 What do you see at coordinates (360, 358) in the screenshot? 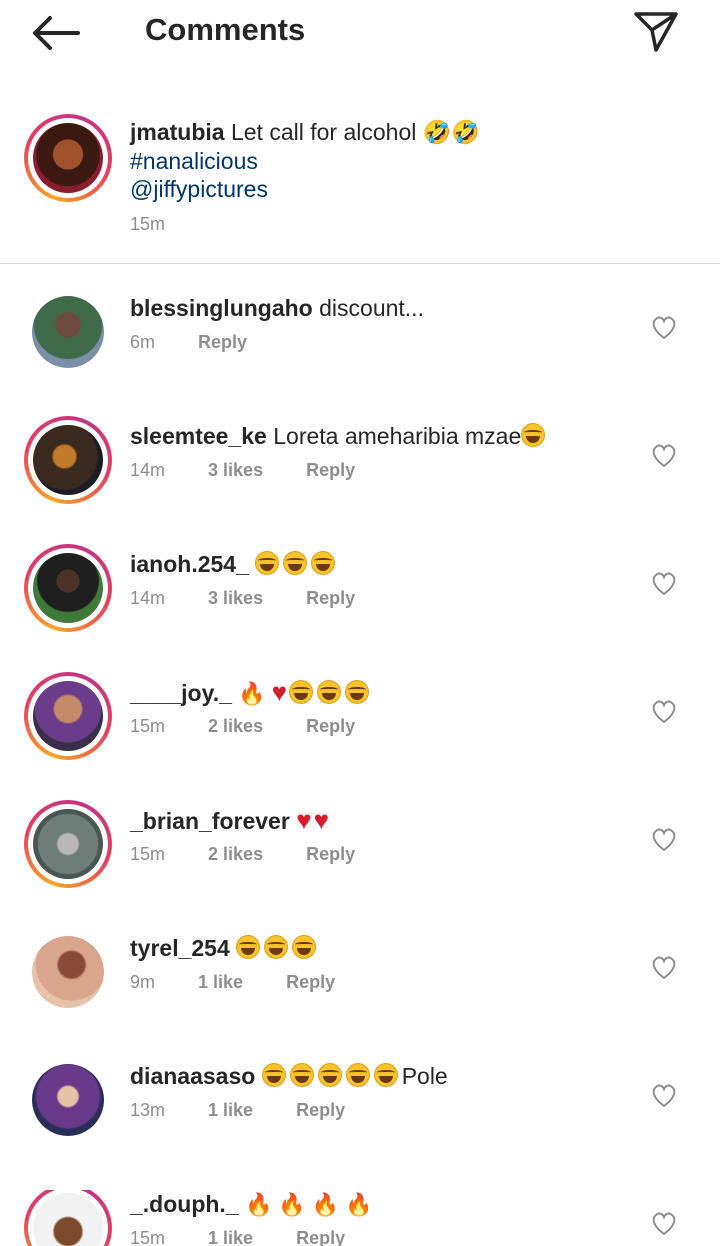
I see `comment-row: blessinglungaho discount... 6m Reply` at bounding box center [360, 358].